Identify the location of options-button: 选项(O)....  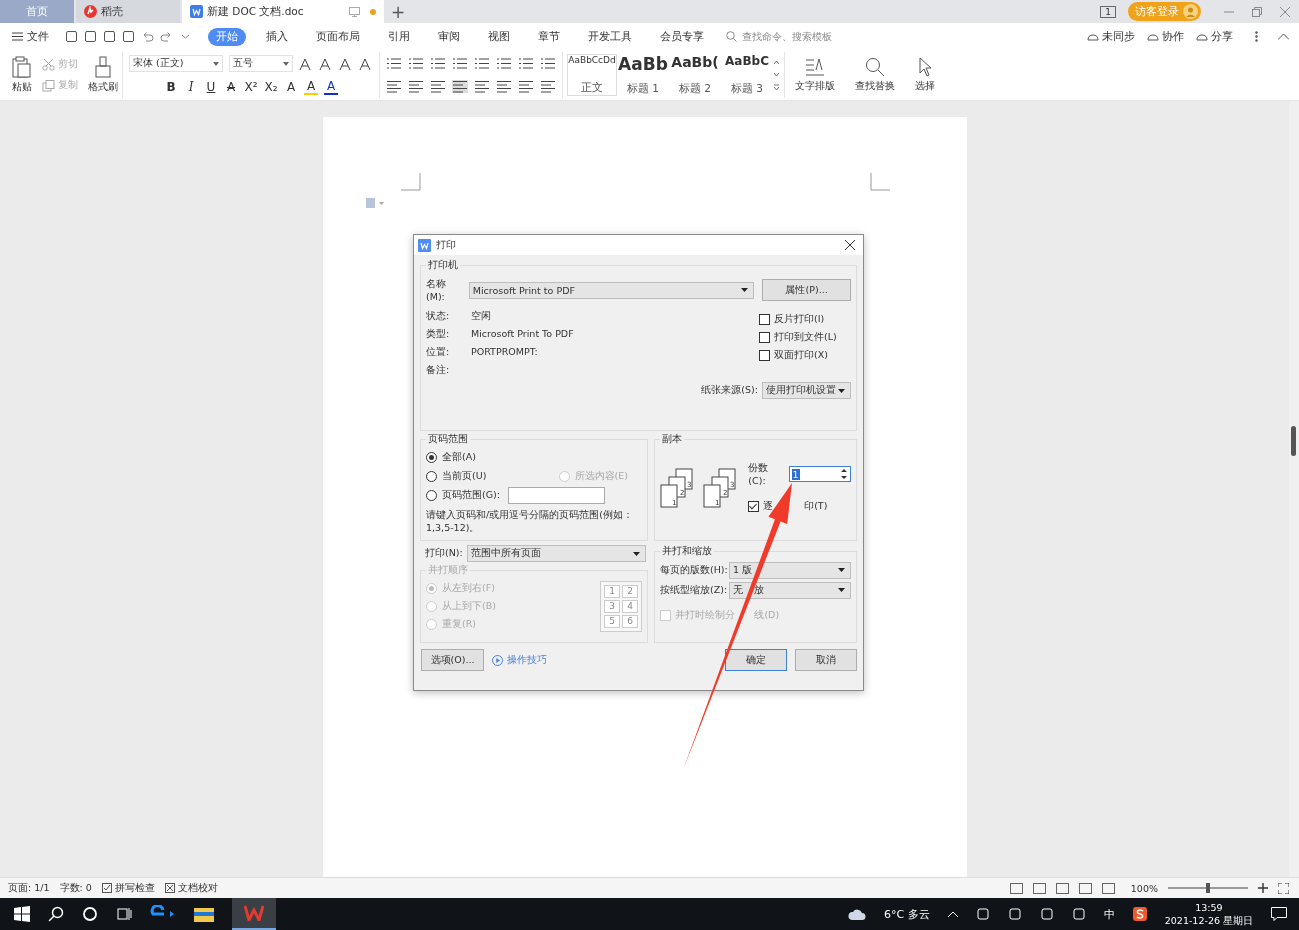
(452, 660).